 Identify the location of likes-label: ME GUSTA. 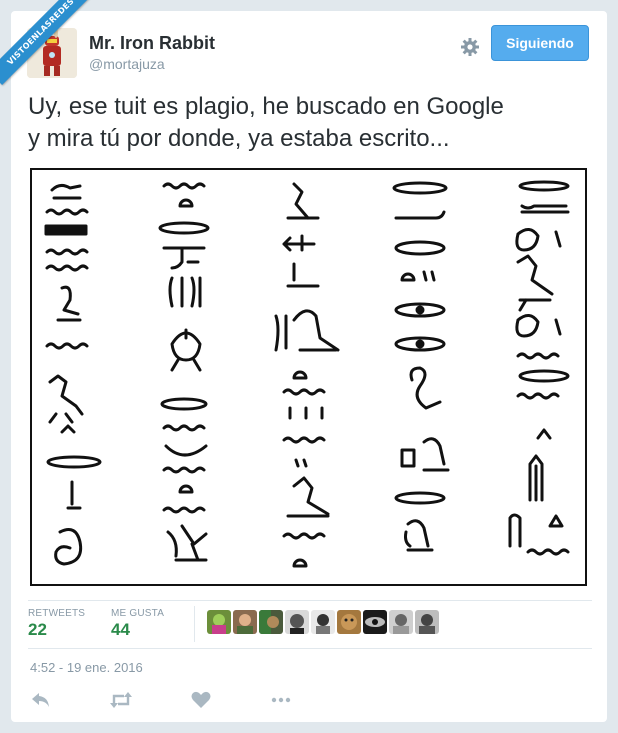
(137, 613).